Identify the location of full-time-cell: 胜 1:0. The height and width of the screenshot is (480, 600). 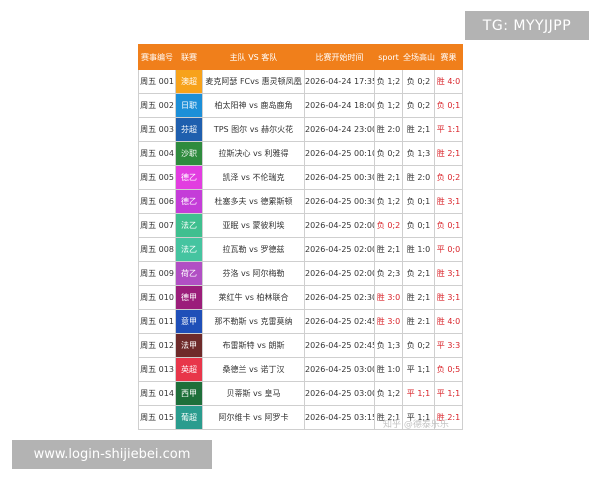
(418, 249).